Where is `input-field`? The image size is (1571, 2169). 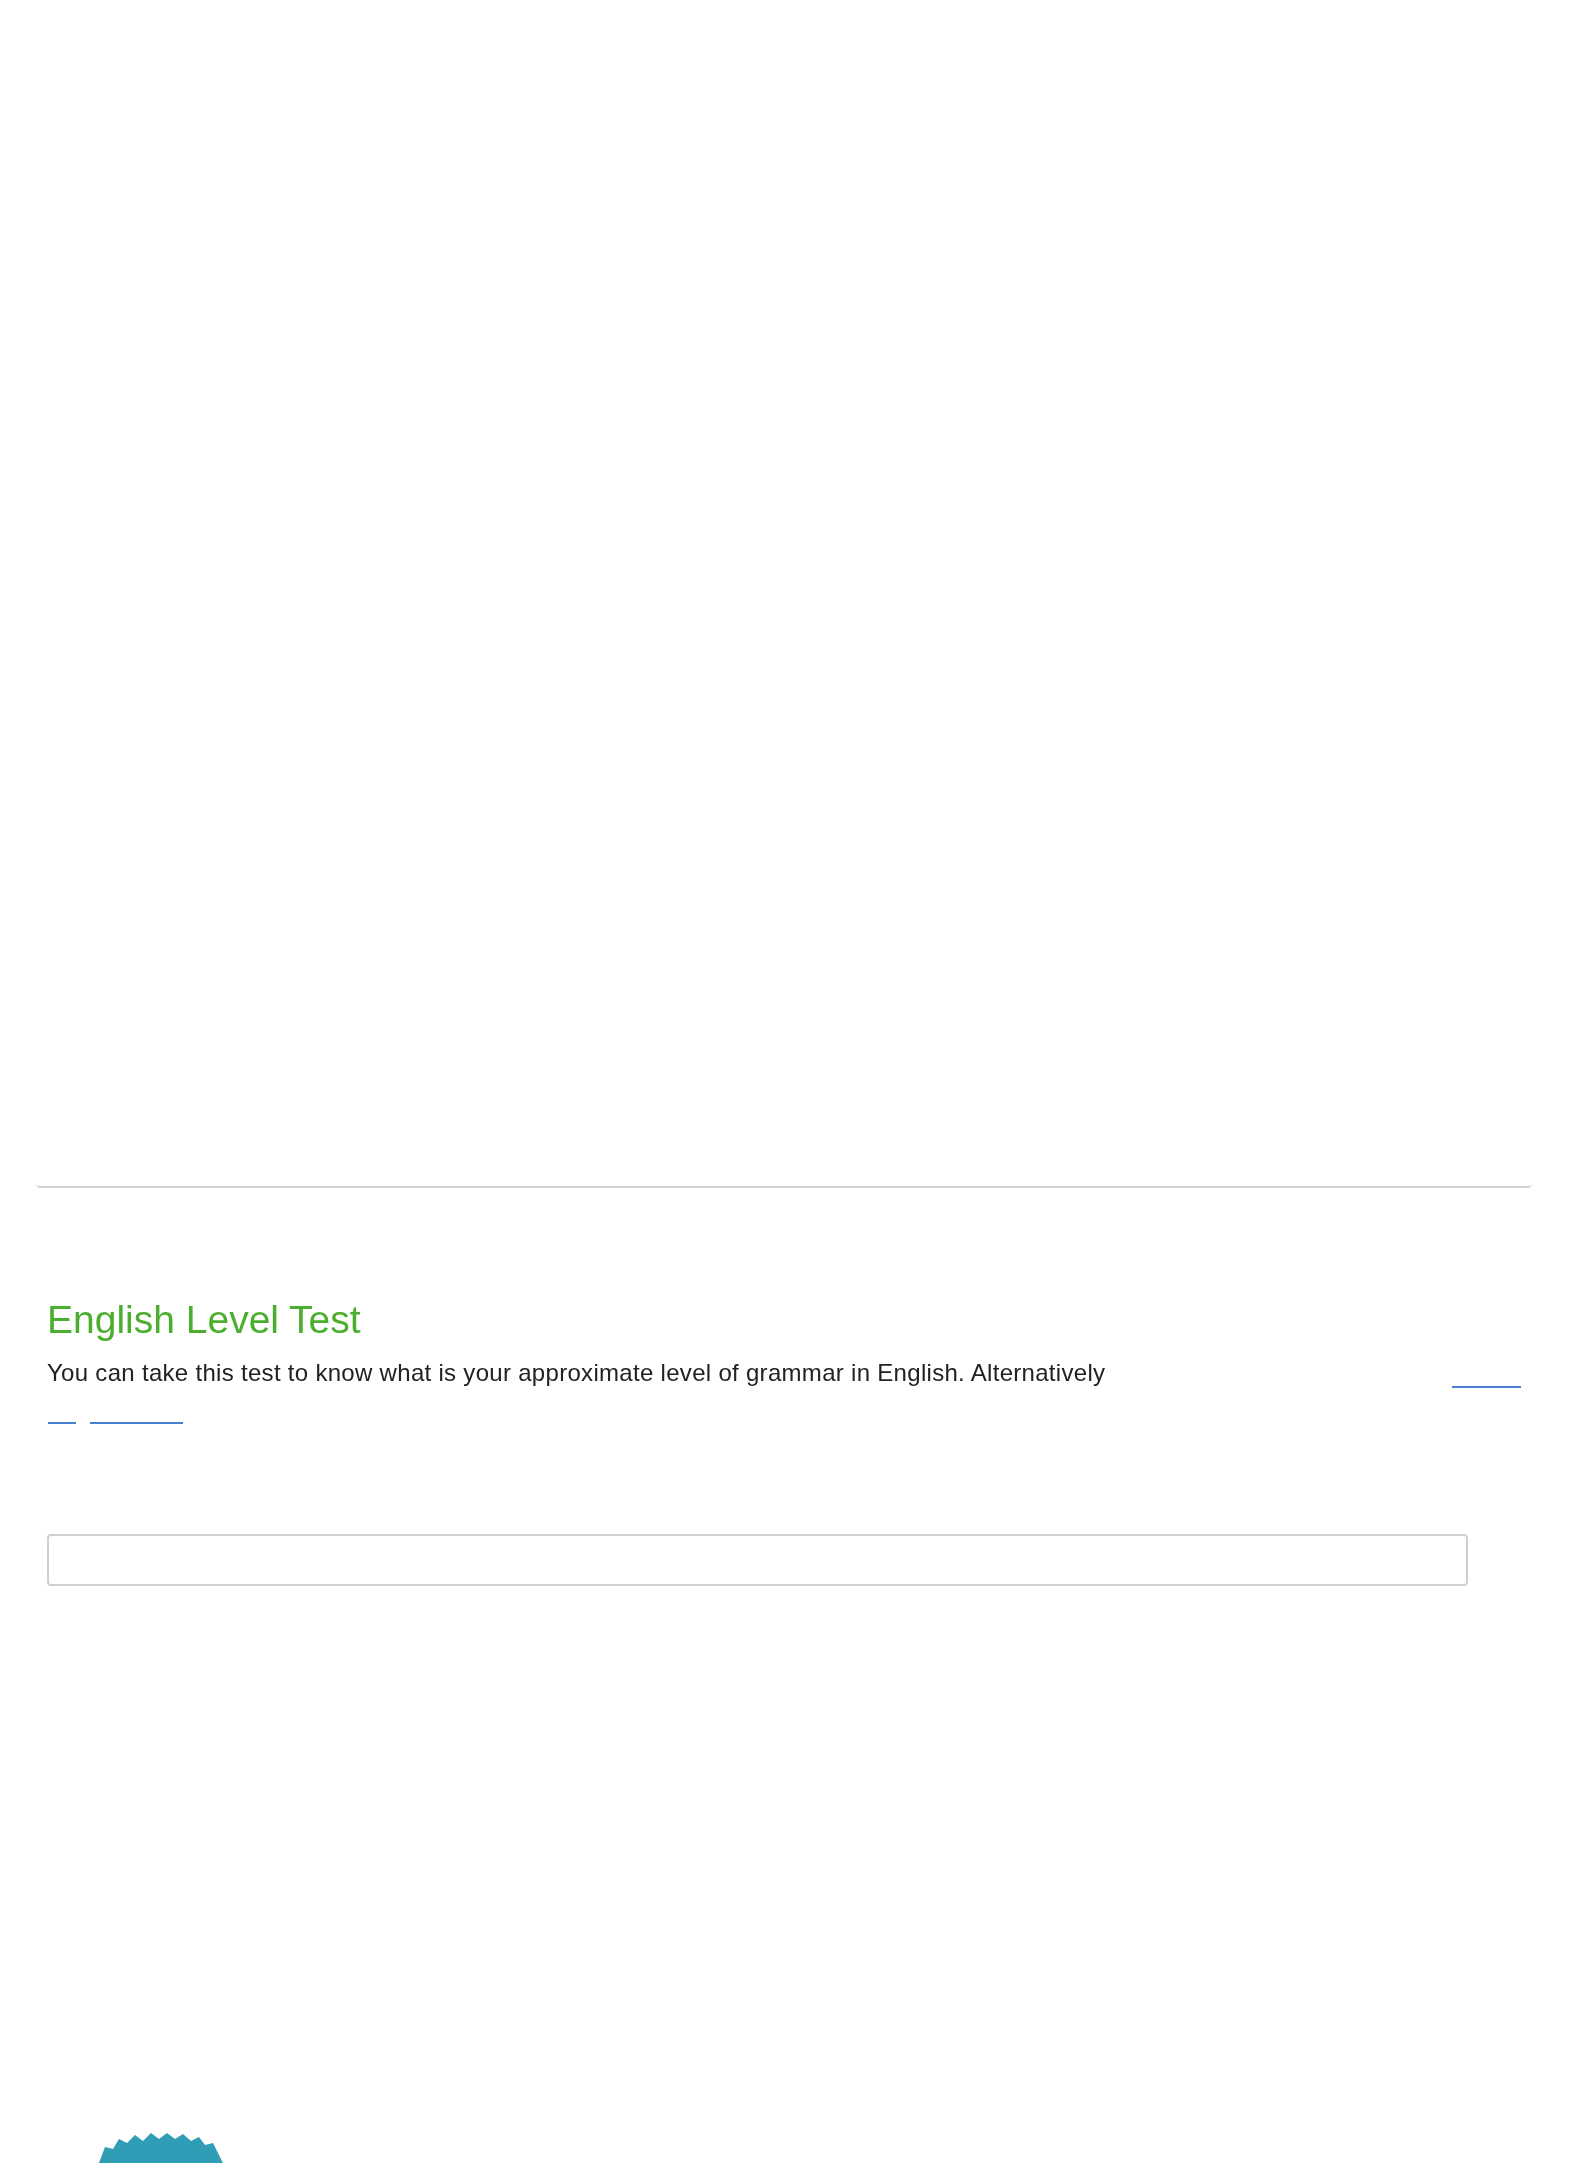 input-field is located at coordinates (757, 1560).